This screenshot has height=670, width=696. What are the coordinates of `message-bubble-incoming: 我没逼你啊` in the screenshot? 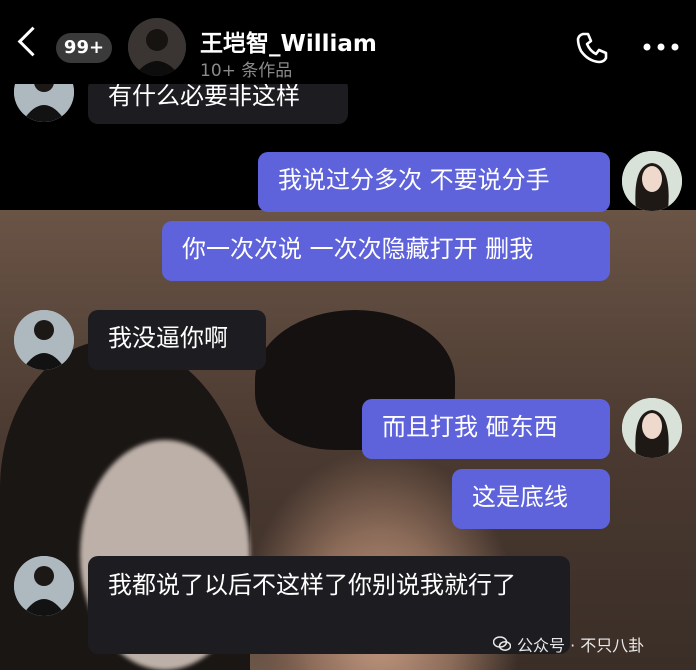 It's located at (177, 340).